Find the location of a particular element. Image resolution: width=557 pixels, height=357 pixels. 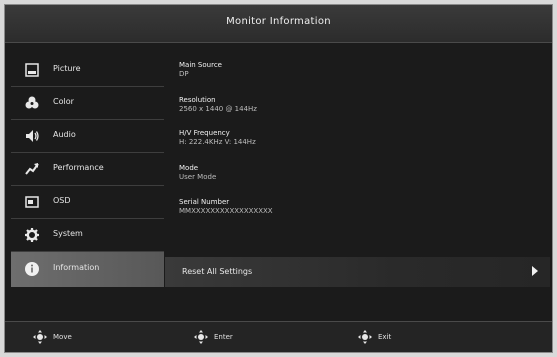

field-value: DP is located at coordinates (184, 74).